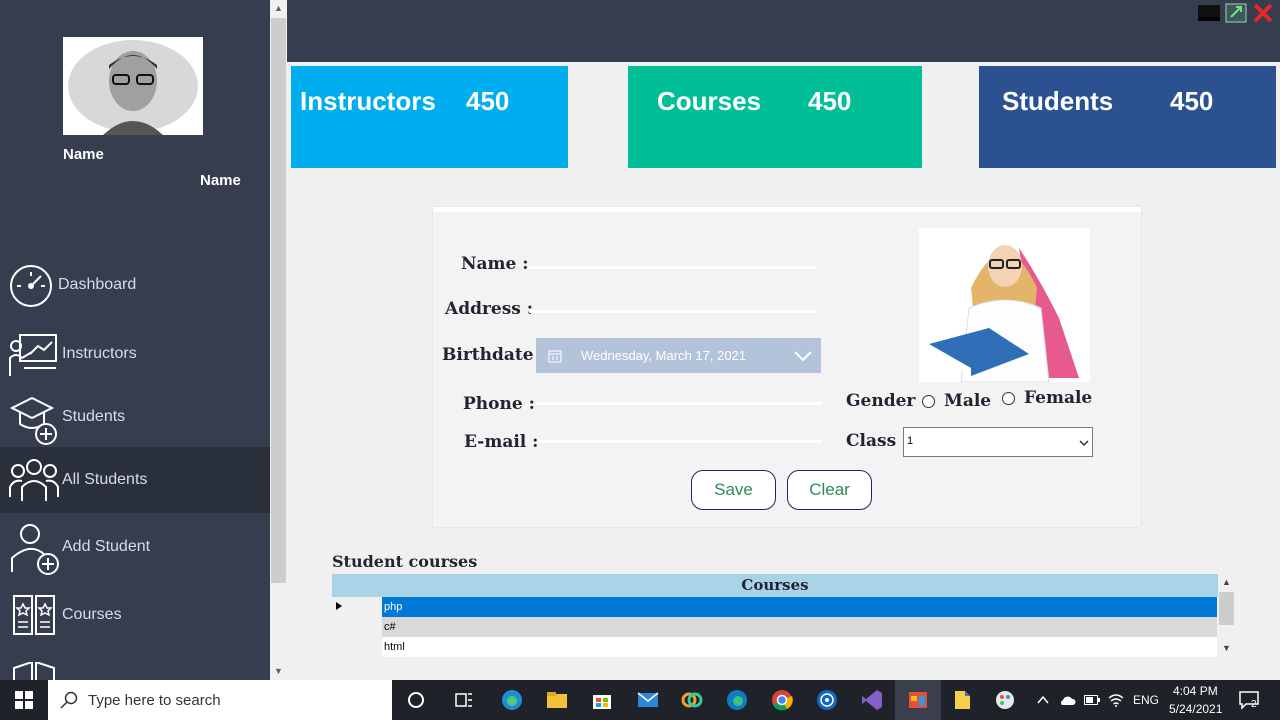 This screenshot has height=720, width=1280. Describe the element at coordinates (1008, 398) in the screenshot. I see `gender-female-radio` at that location.